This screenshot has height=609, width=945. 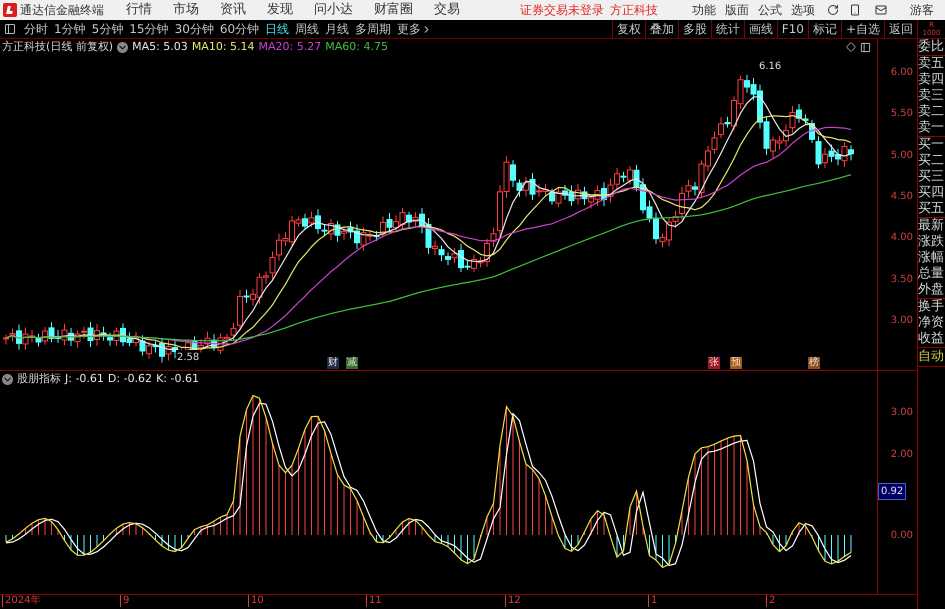 What do you see at coordinates (36, 29) in the screenshot?
I see `period-tab: 分时` at bounding box center [36, 29].